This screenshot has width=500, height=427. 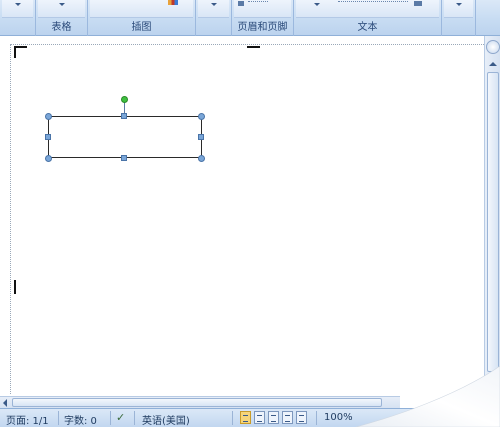 What do you see at coordinates (317, 4) in the screenshot?
I see `text-dropdown-arrow-icon` at bounding box center [317, 4].